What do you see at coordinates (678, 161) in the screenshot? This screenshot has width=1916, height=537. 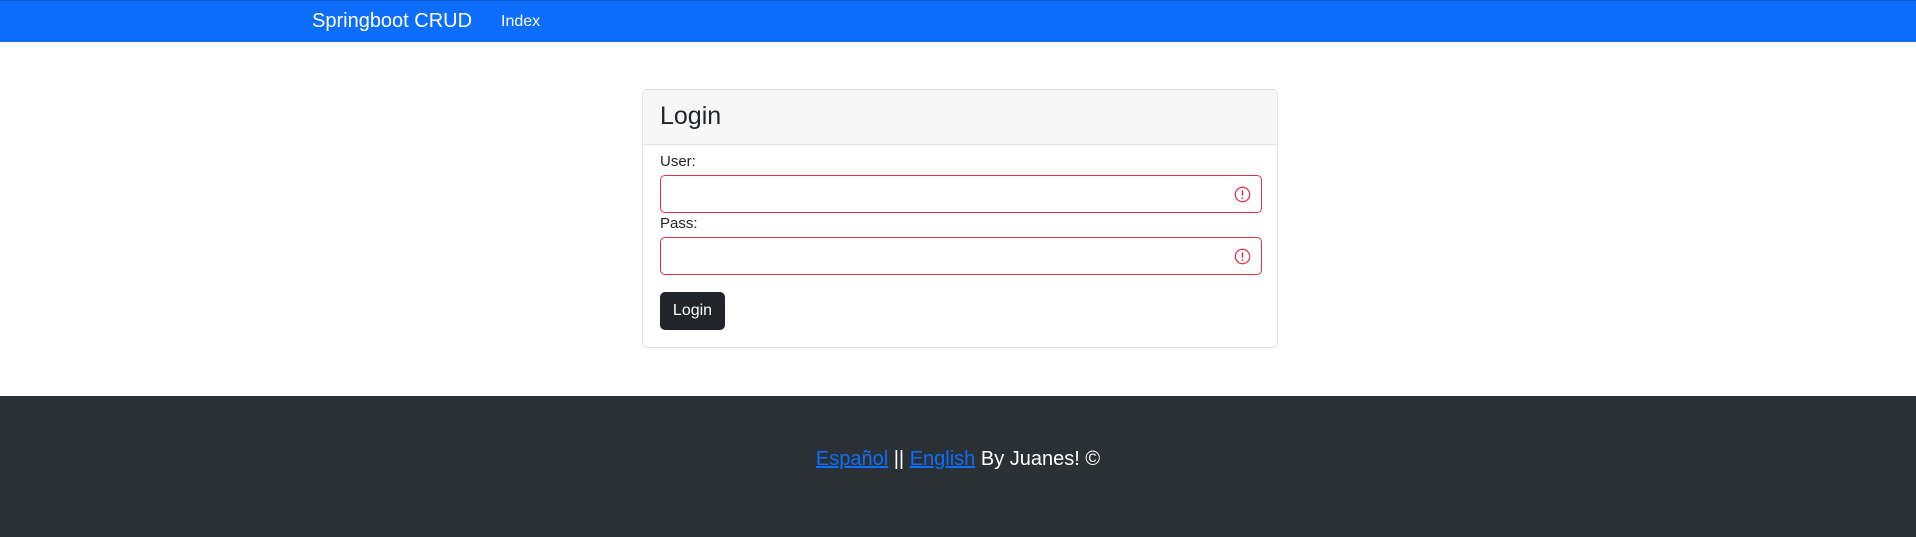 I see `user-label: User:` at bounding box center [678, 161].